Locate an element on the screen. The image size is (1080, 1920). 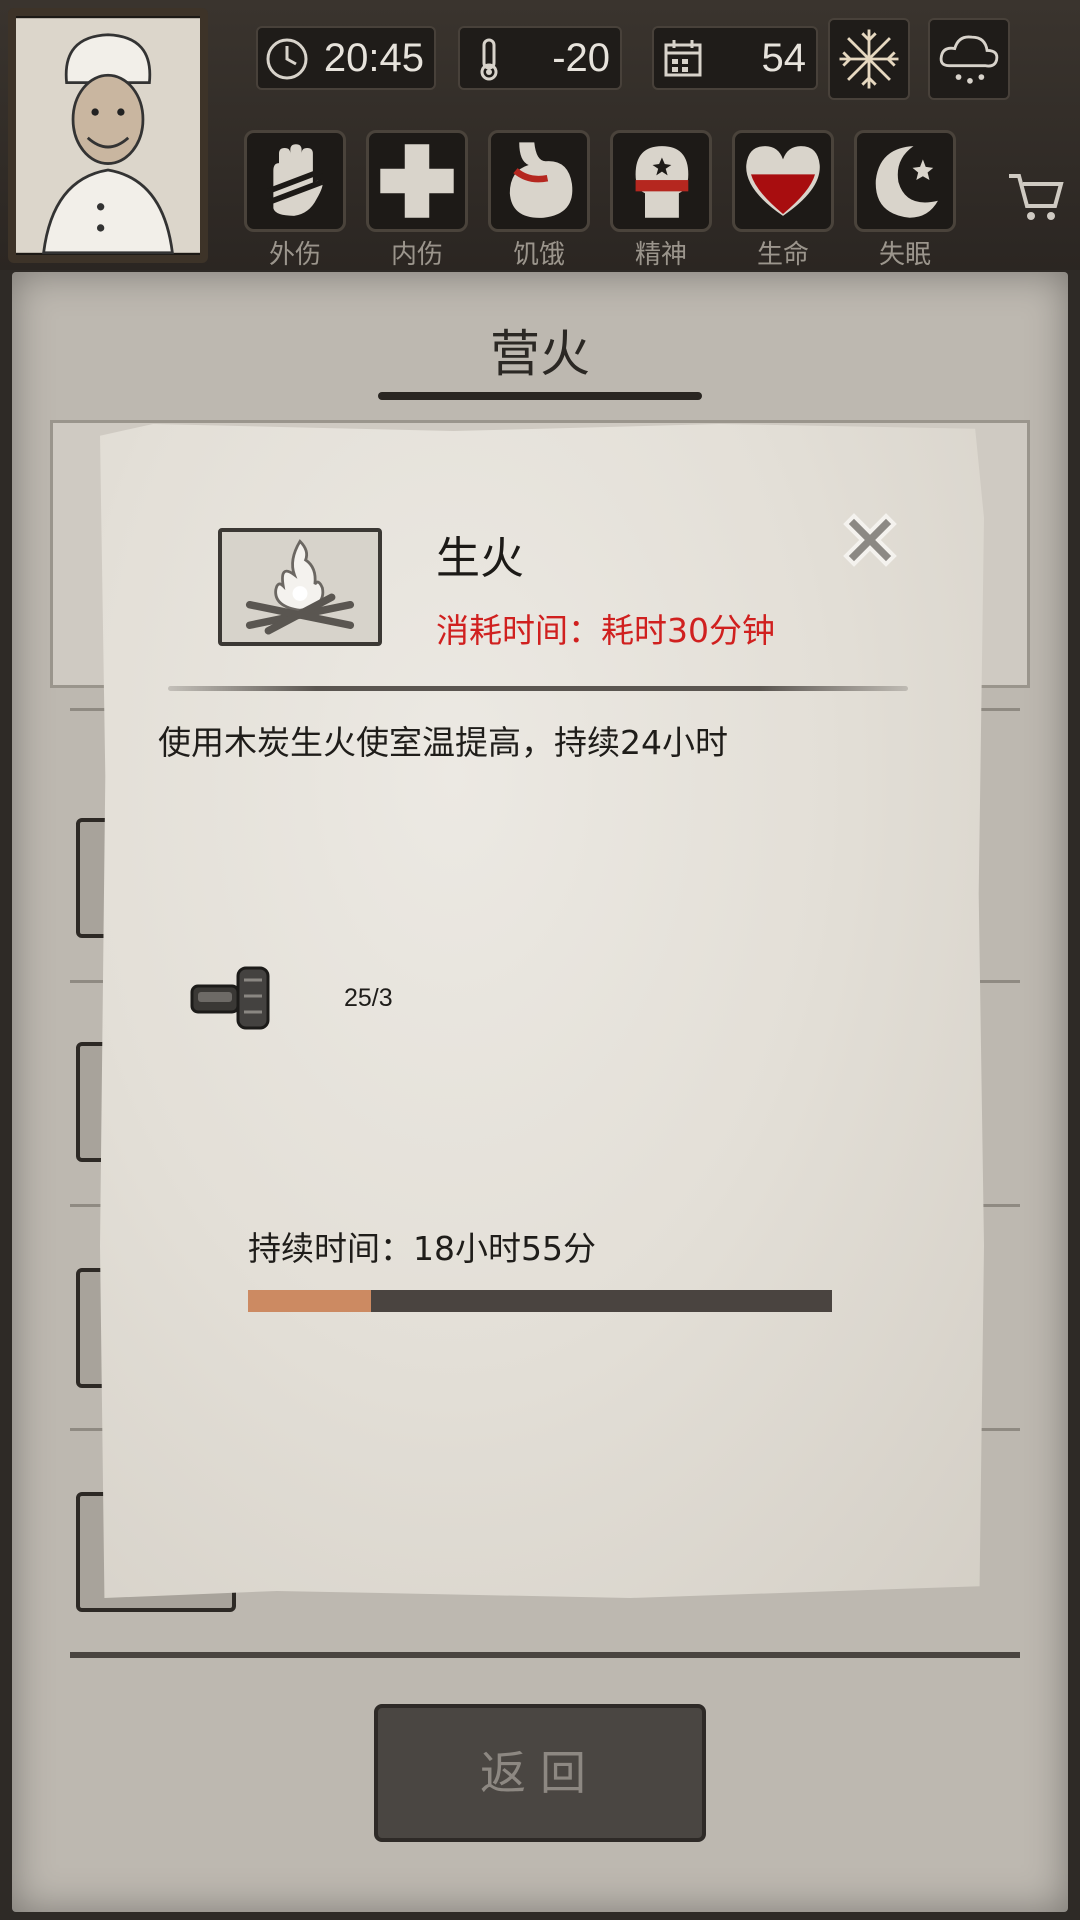
item-name: 生火 is located at coordinates (480, 558).